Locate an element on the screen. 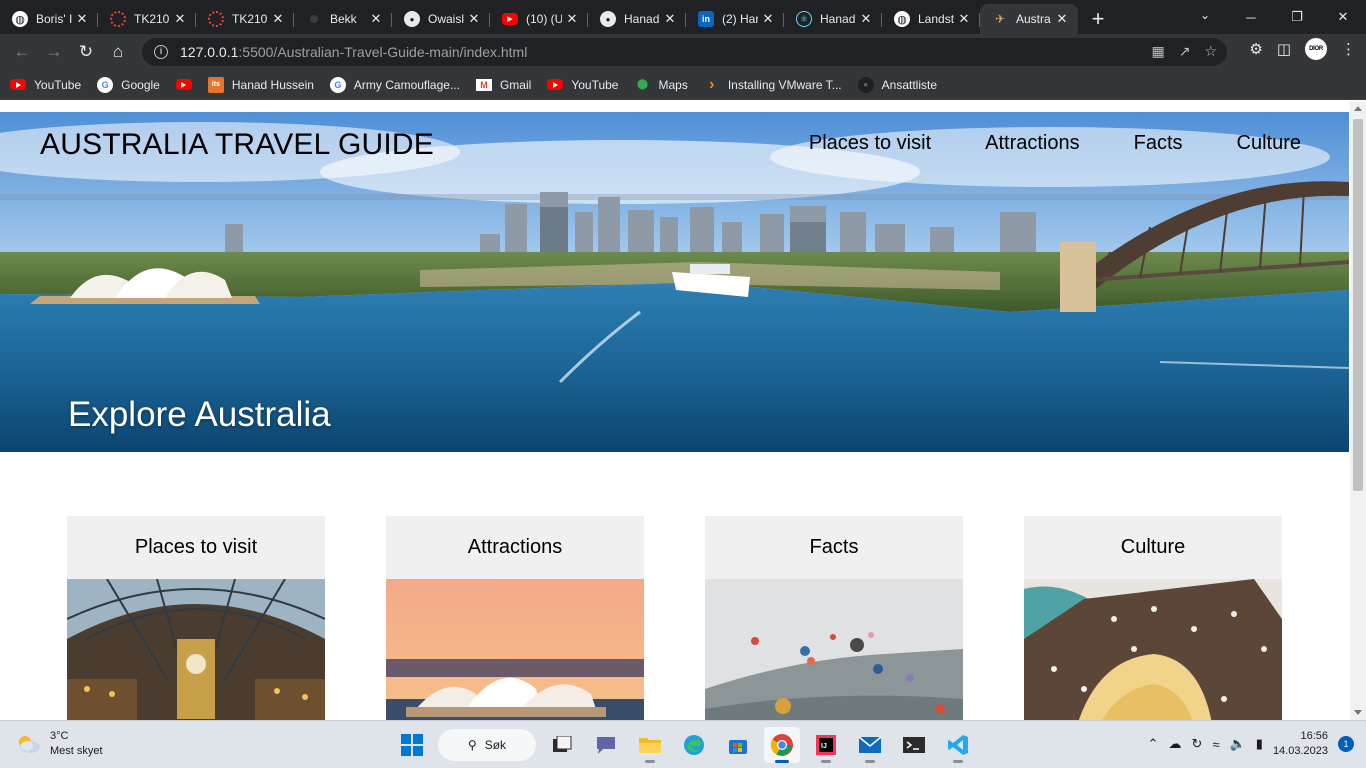  scrollbar-thumb is located at coordinates (1358, 305).